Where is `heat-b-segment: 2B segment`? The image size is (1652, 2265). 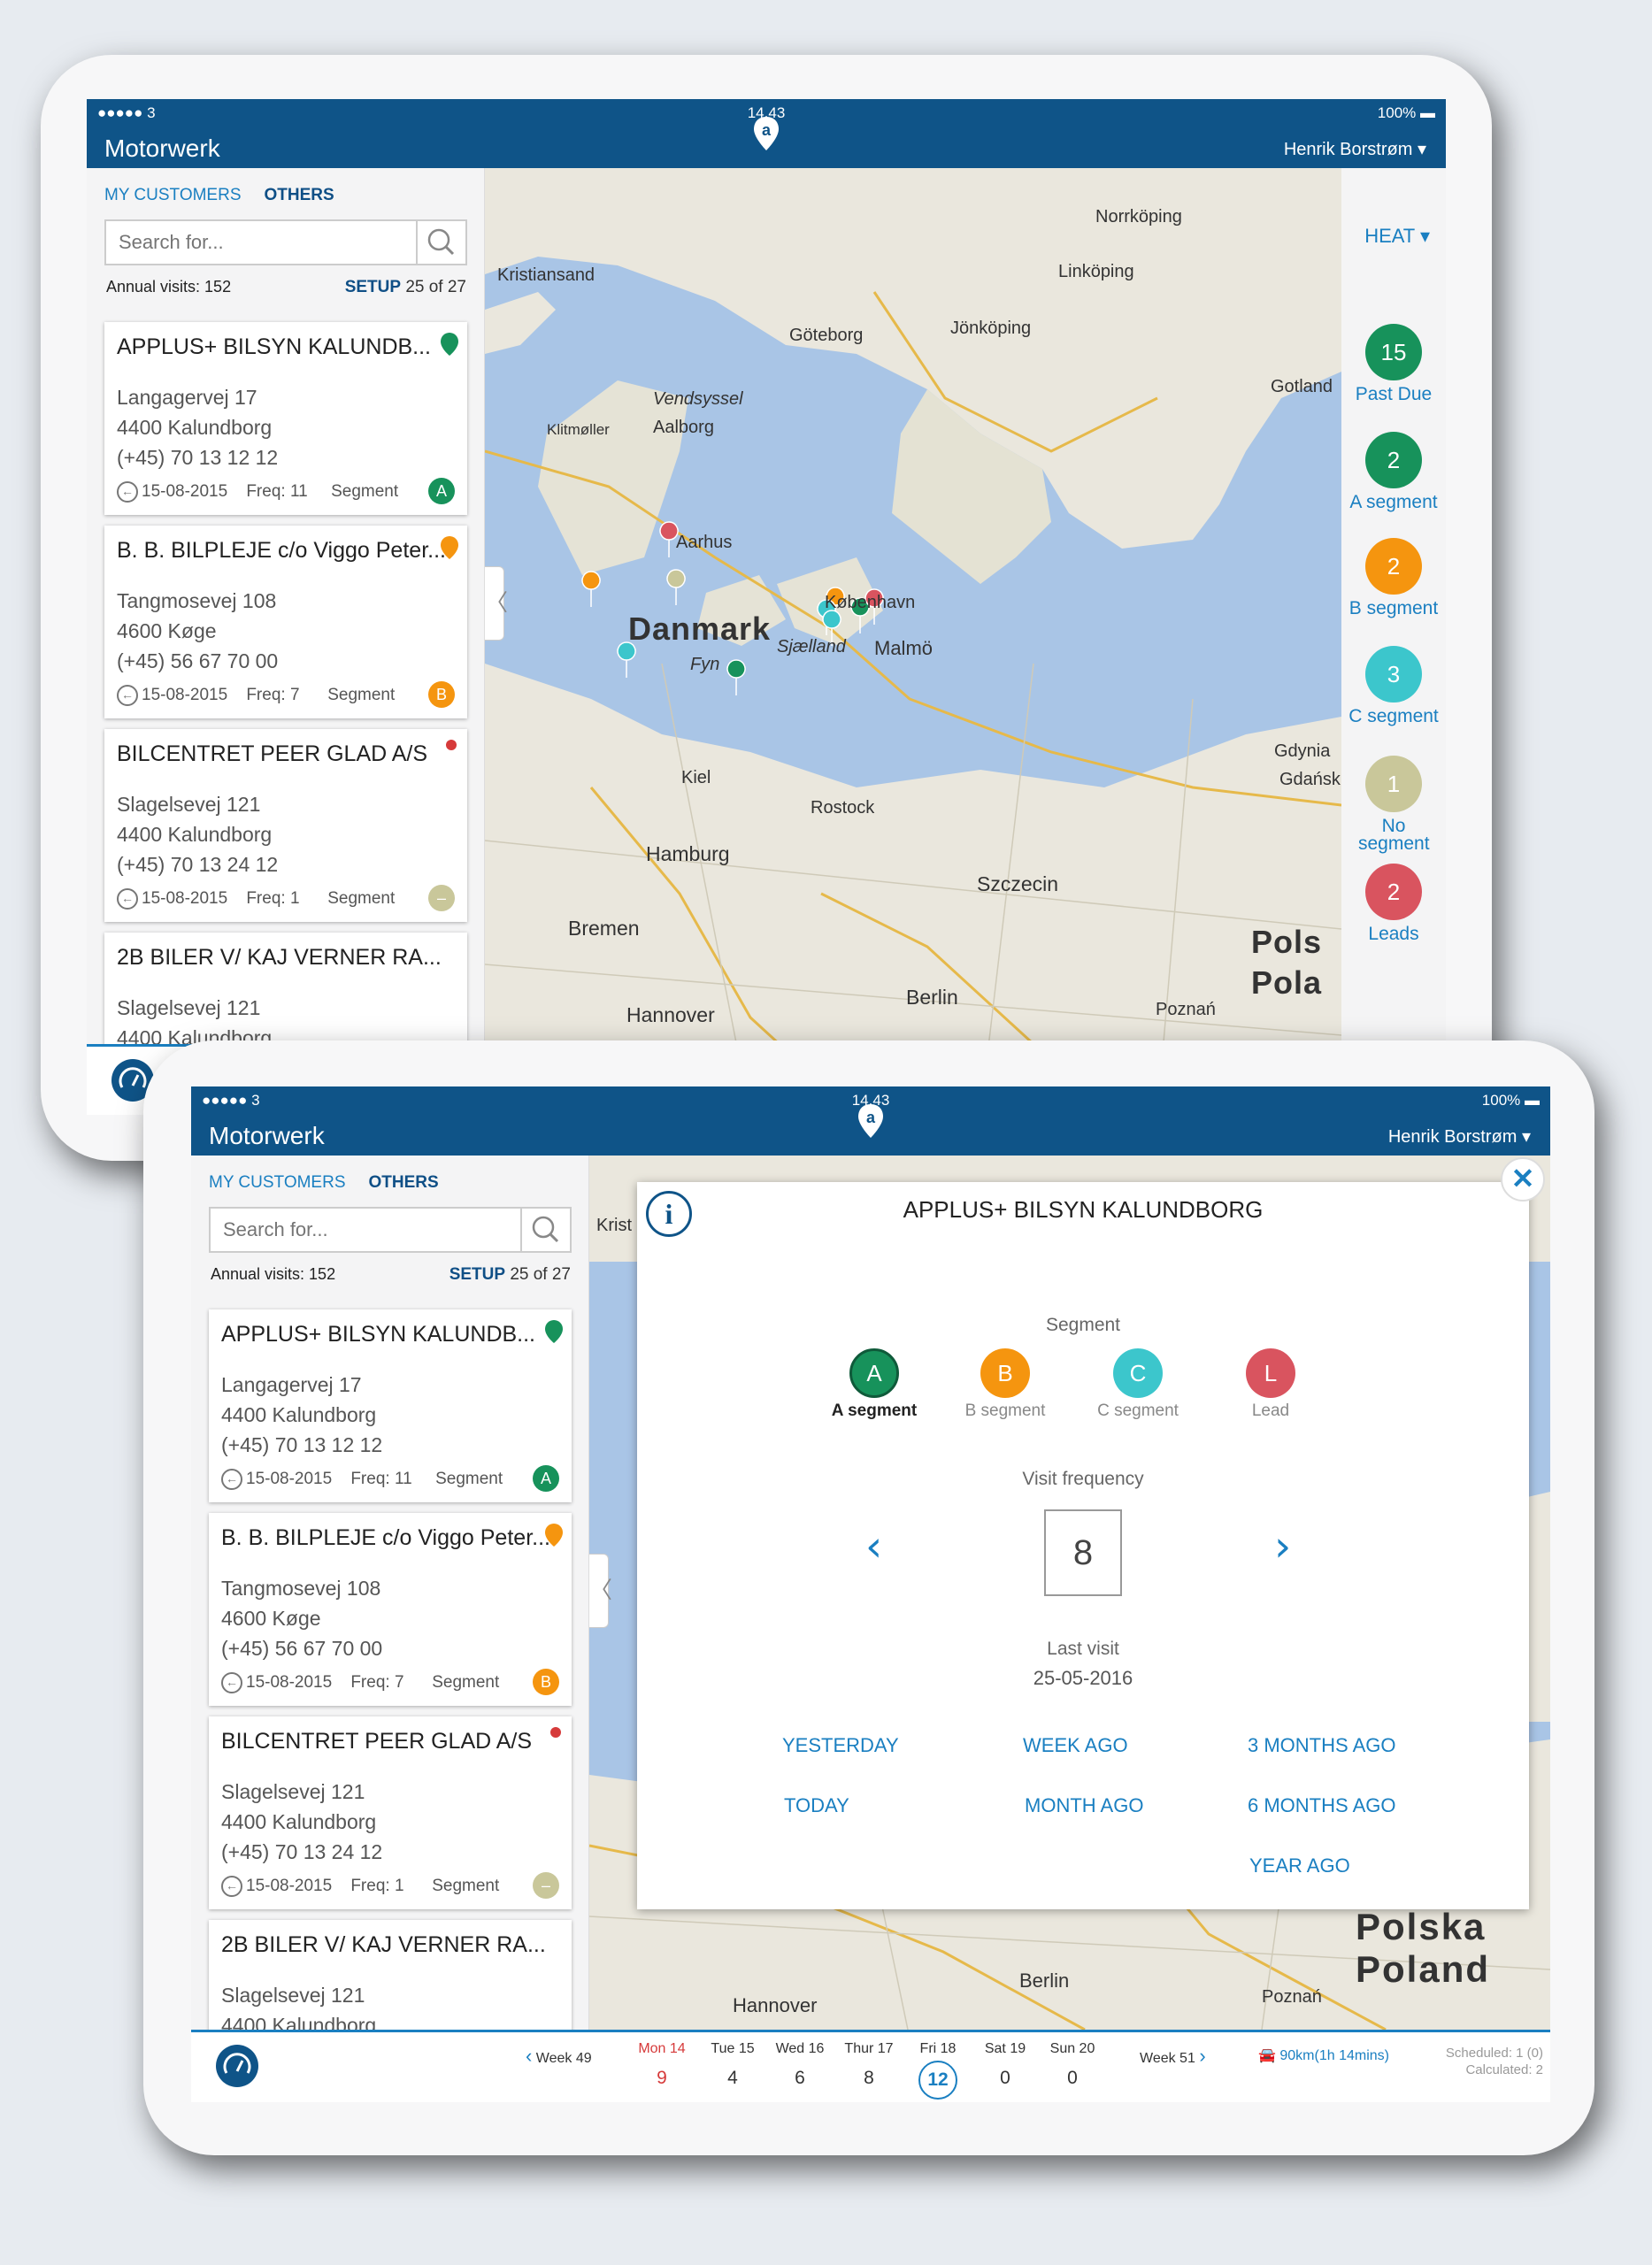
heat-b-segment: 2B segment is located at coordinates (1393, 578).